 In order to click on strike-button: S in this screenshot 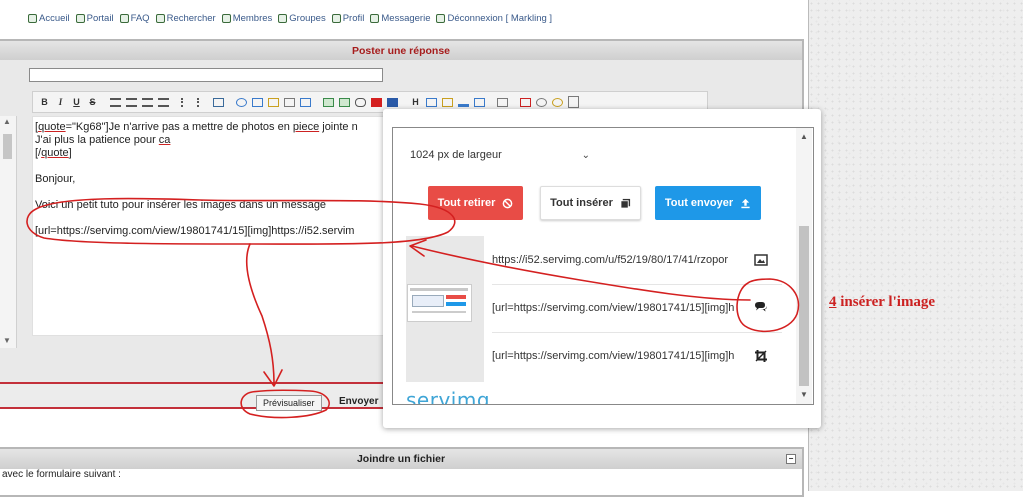, I will do `click(92, 102)`.